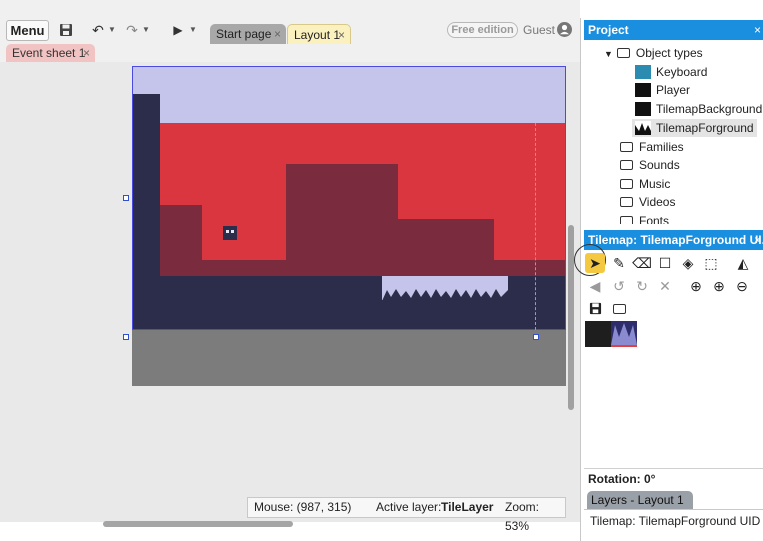 The image size is (763, 541). What do you see at coordinates (650, 165) in the screenshot?
I see `tree-folder-sounds: Sounds` at bounding box center [650, 165].